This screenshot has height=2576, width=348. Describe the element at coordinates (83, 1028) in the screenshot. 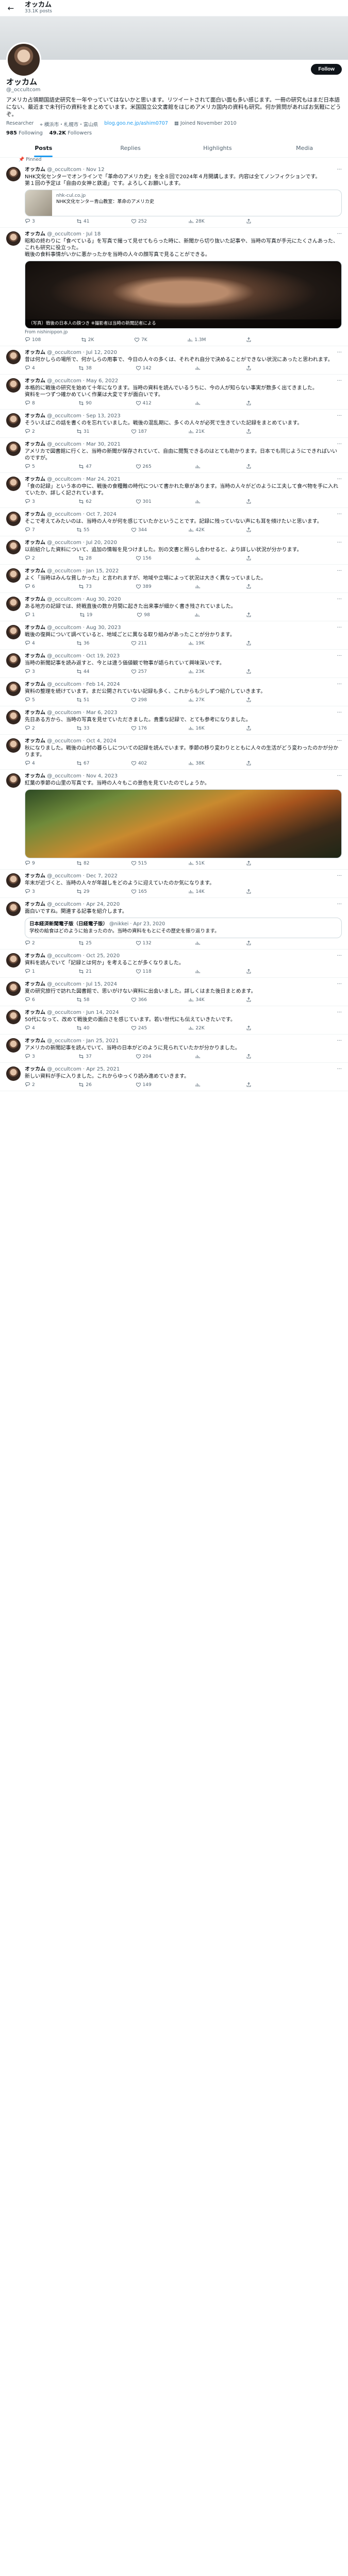

I see `repost-button: 40` at that location.